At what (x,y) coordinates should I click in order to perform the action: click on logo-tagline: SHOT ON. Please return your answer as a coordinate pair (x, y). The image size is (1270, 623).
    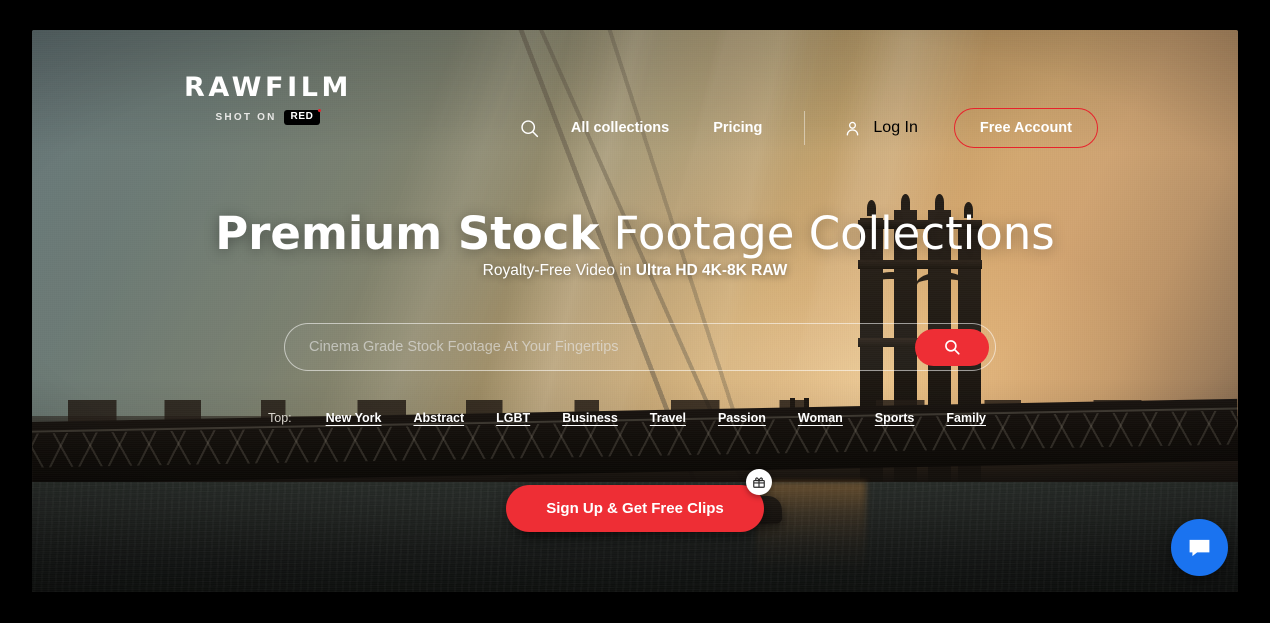
    Looking at the image, I should click on (246, 117).